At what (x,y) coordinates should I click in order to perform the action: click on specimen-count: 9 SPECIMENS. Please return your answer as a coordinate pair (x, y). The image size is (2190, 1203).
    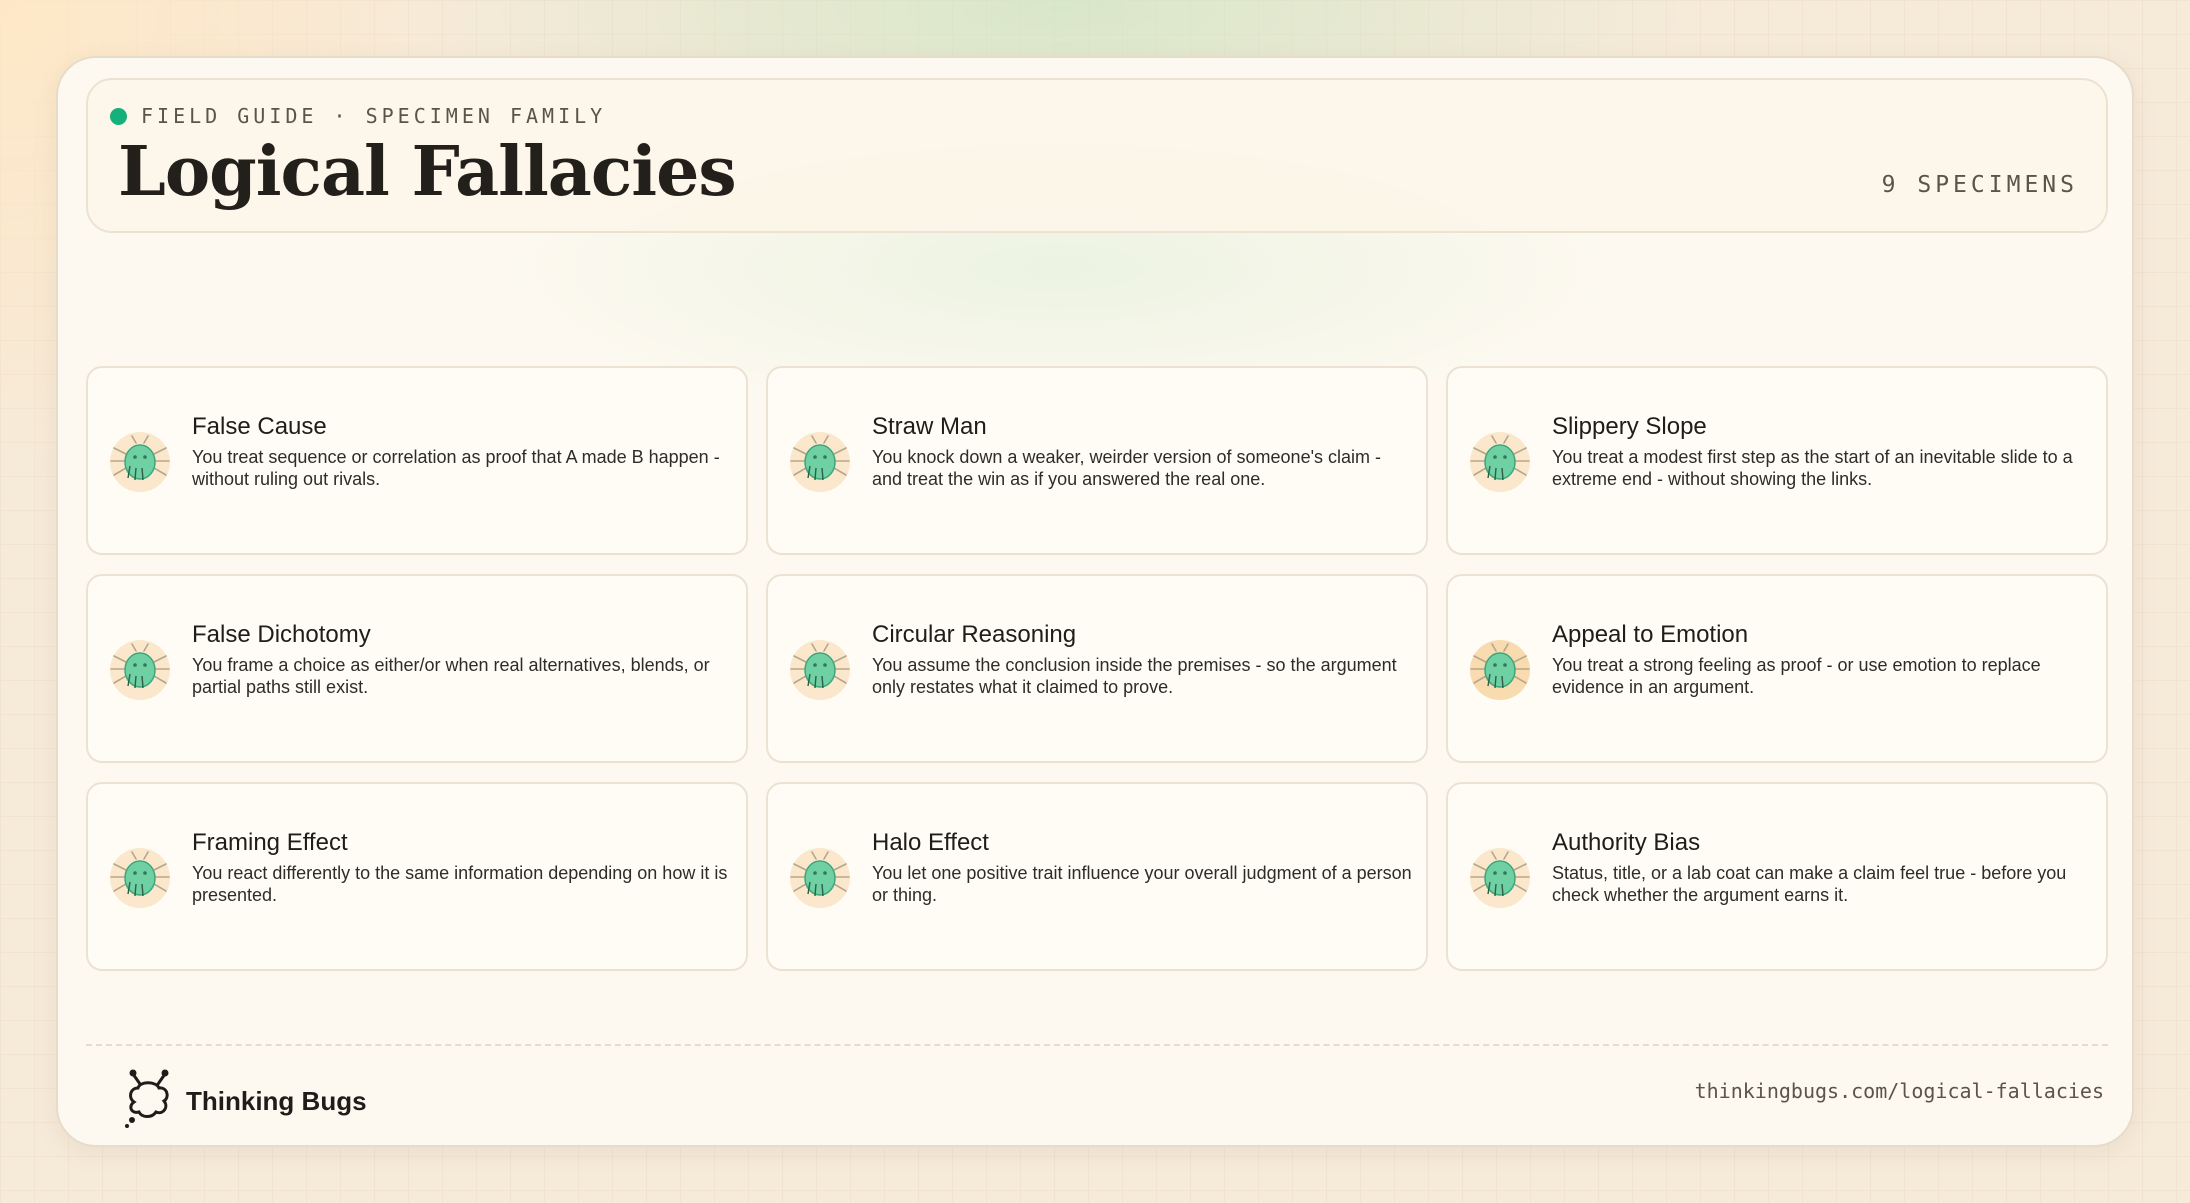
    Looking at the image, I should click on (1979, 185).